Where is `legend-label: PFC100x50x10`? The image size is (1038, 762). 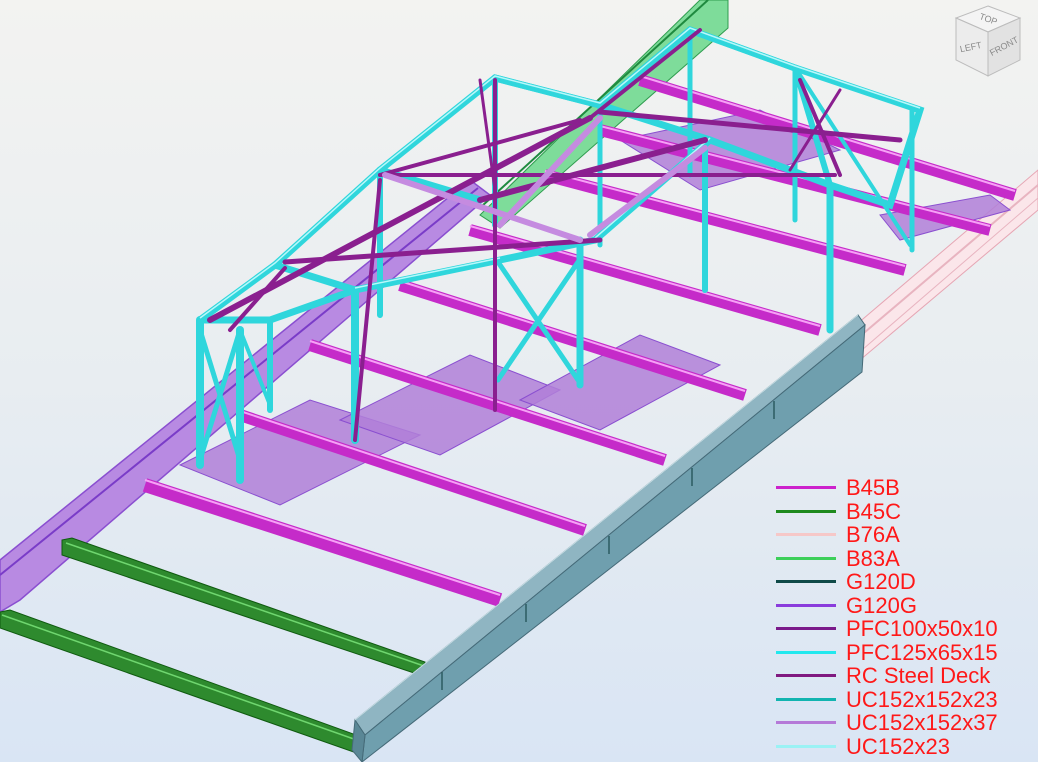 legend-label: PFC100x50x10 is located at coordinates (922, 629).